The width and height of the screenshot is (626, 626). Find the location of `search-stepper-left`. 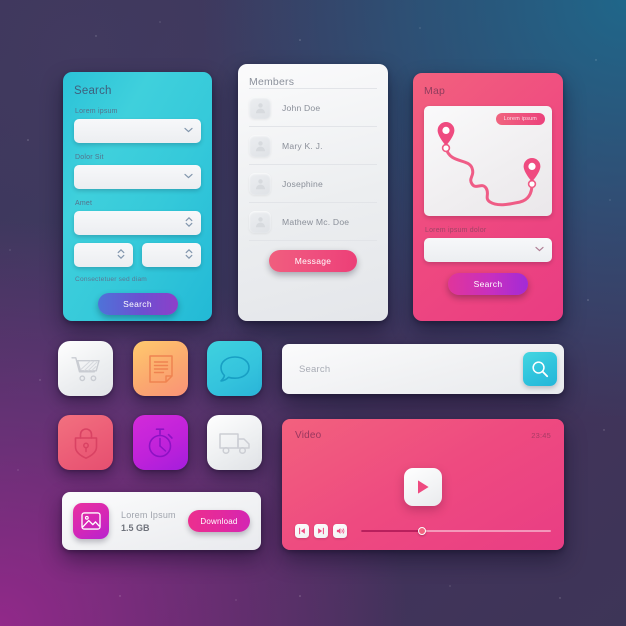

search-stepper-left is located at coordinates (103, 255).